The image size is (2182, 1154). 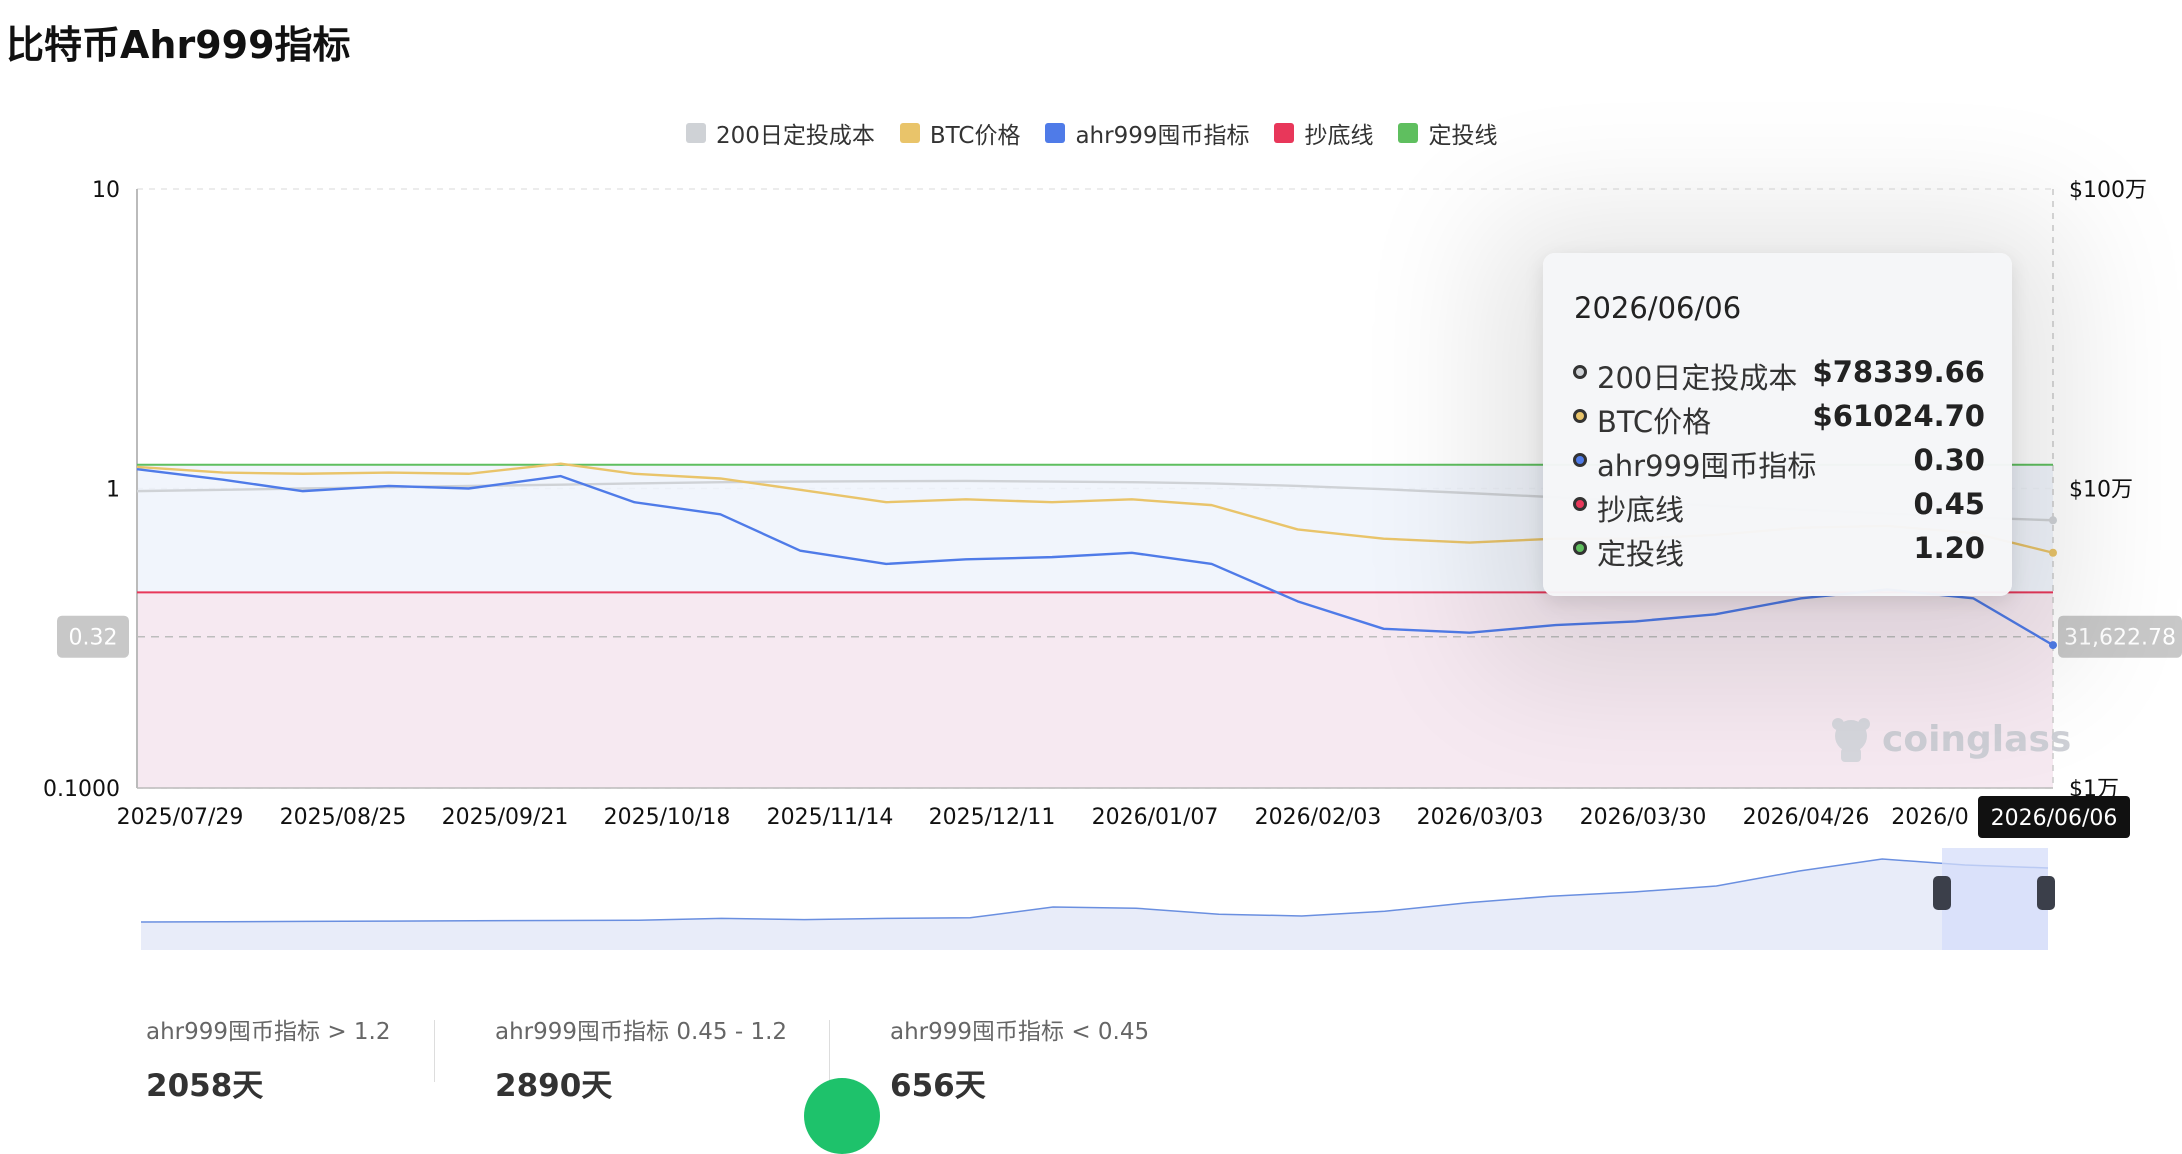 I want to click on crosshair-right-label: 31,622.78, so click(x=2120, y=638).